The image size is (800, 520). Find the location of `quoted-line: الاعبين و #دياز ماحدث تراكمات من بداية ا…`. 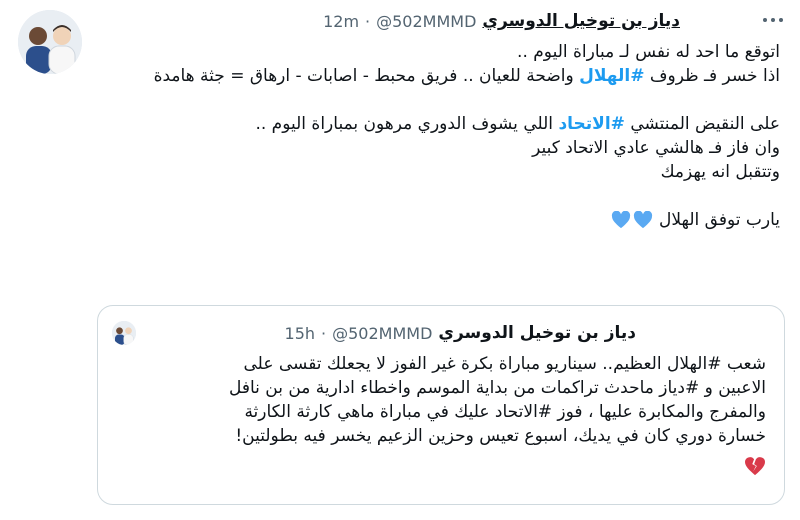

quoted-line: الاعبين و #دياز ماحدث تراكمات من بداية ا… is located at coordinates (497, 388).